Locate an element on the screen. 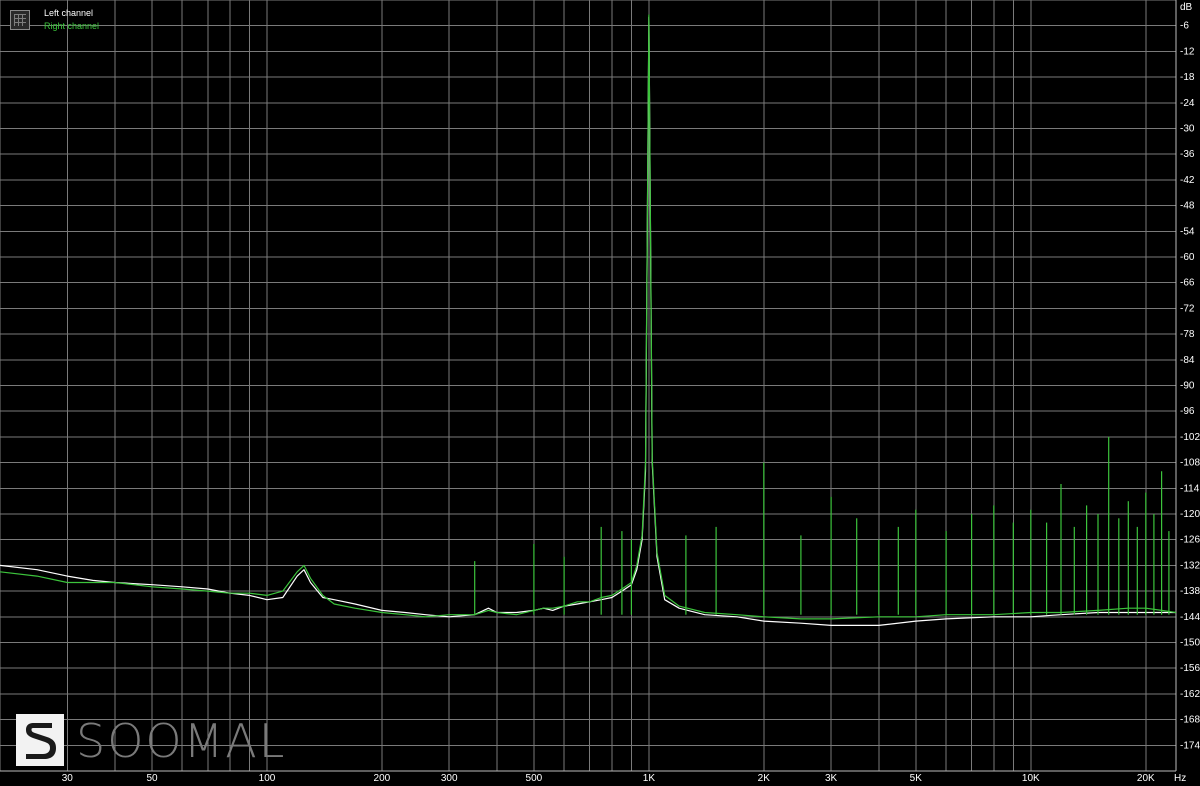 Image resolution: width=1200 pixels, height=786 pixels. y-tick-label: -168 is located at coordinates (1190, 720).